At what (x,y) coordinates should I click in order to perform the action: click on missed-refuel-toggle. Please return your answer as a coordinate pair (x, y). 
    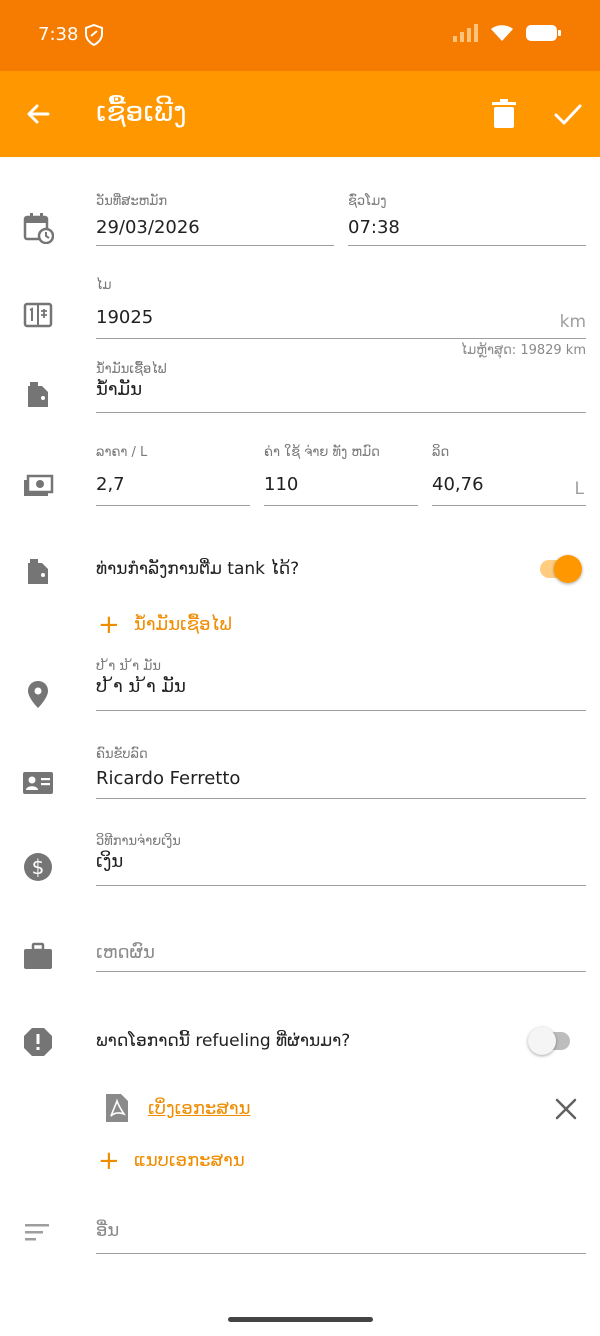
    Looking at the image, I should click on (550, 1041).